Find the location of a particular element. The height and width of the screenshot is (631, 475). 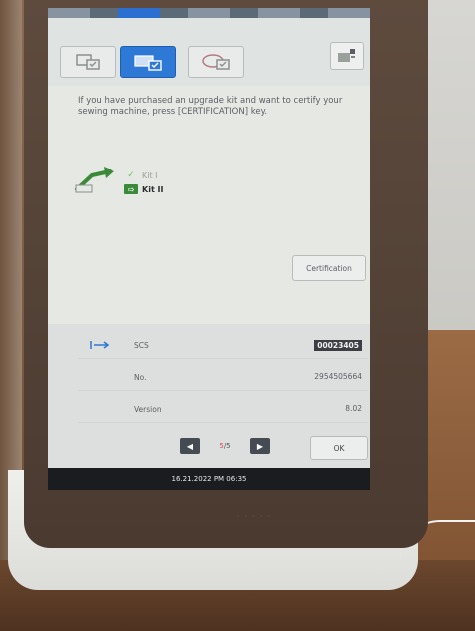

info-row-scs: SCS 00023405 is located at coordinates (223, 345).